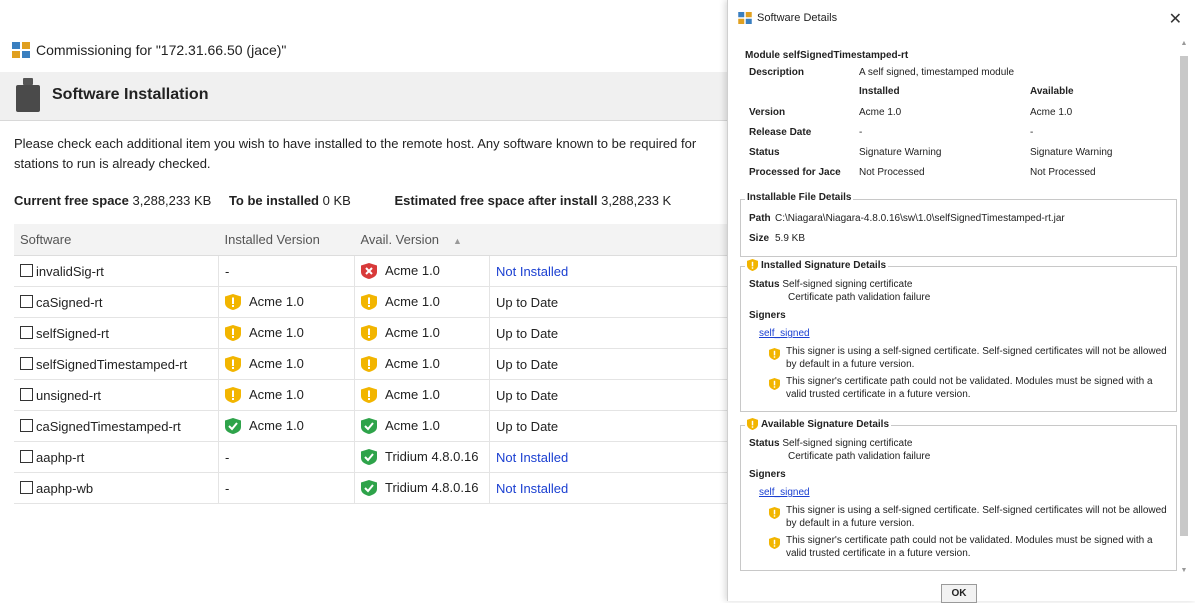 Image resolution: width=1195 pixels, height=603 pixels. I want to click on installed-version: Acme 1.0, so click(276, 332).